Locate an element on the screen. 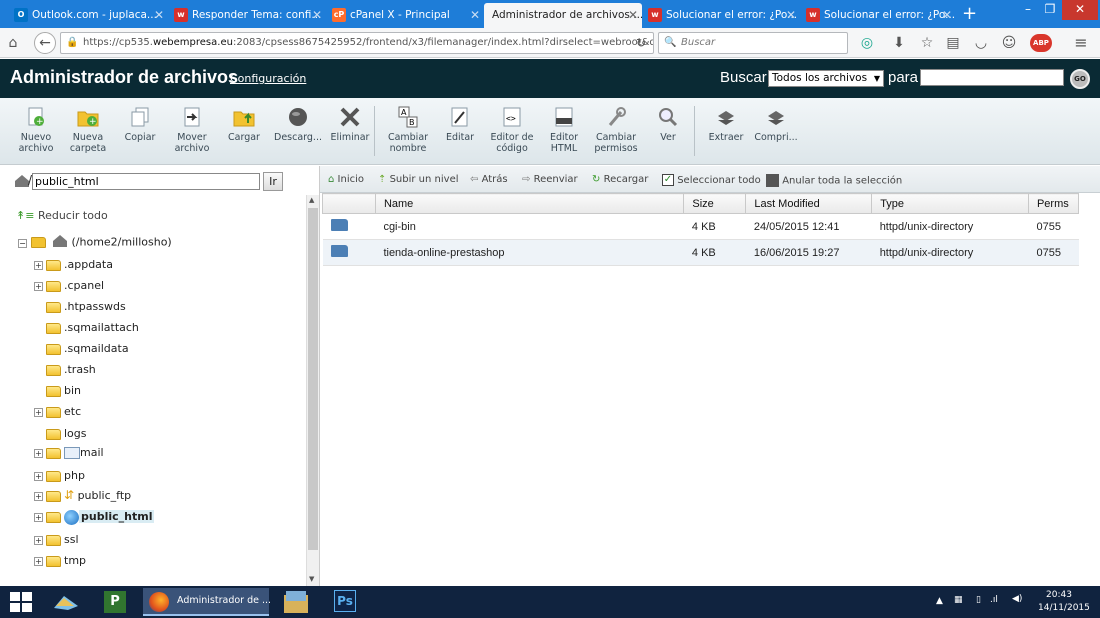 The image size is (1100, 618). tab-outlook: O Outlook.com - juplaca... ✕ is located at coordinates (88, 15).